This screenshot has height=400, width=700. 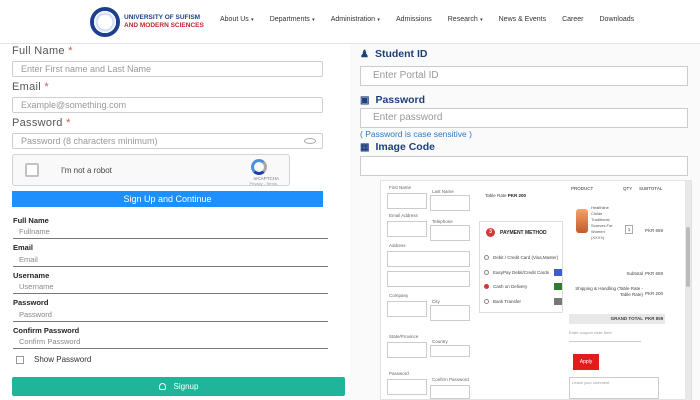 What do you see at coordinates (654, 273) in the screenshot?
I see `subtotal-value: PKR 659` at bounding box center [654, 273].